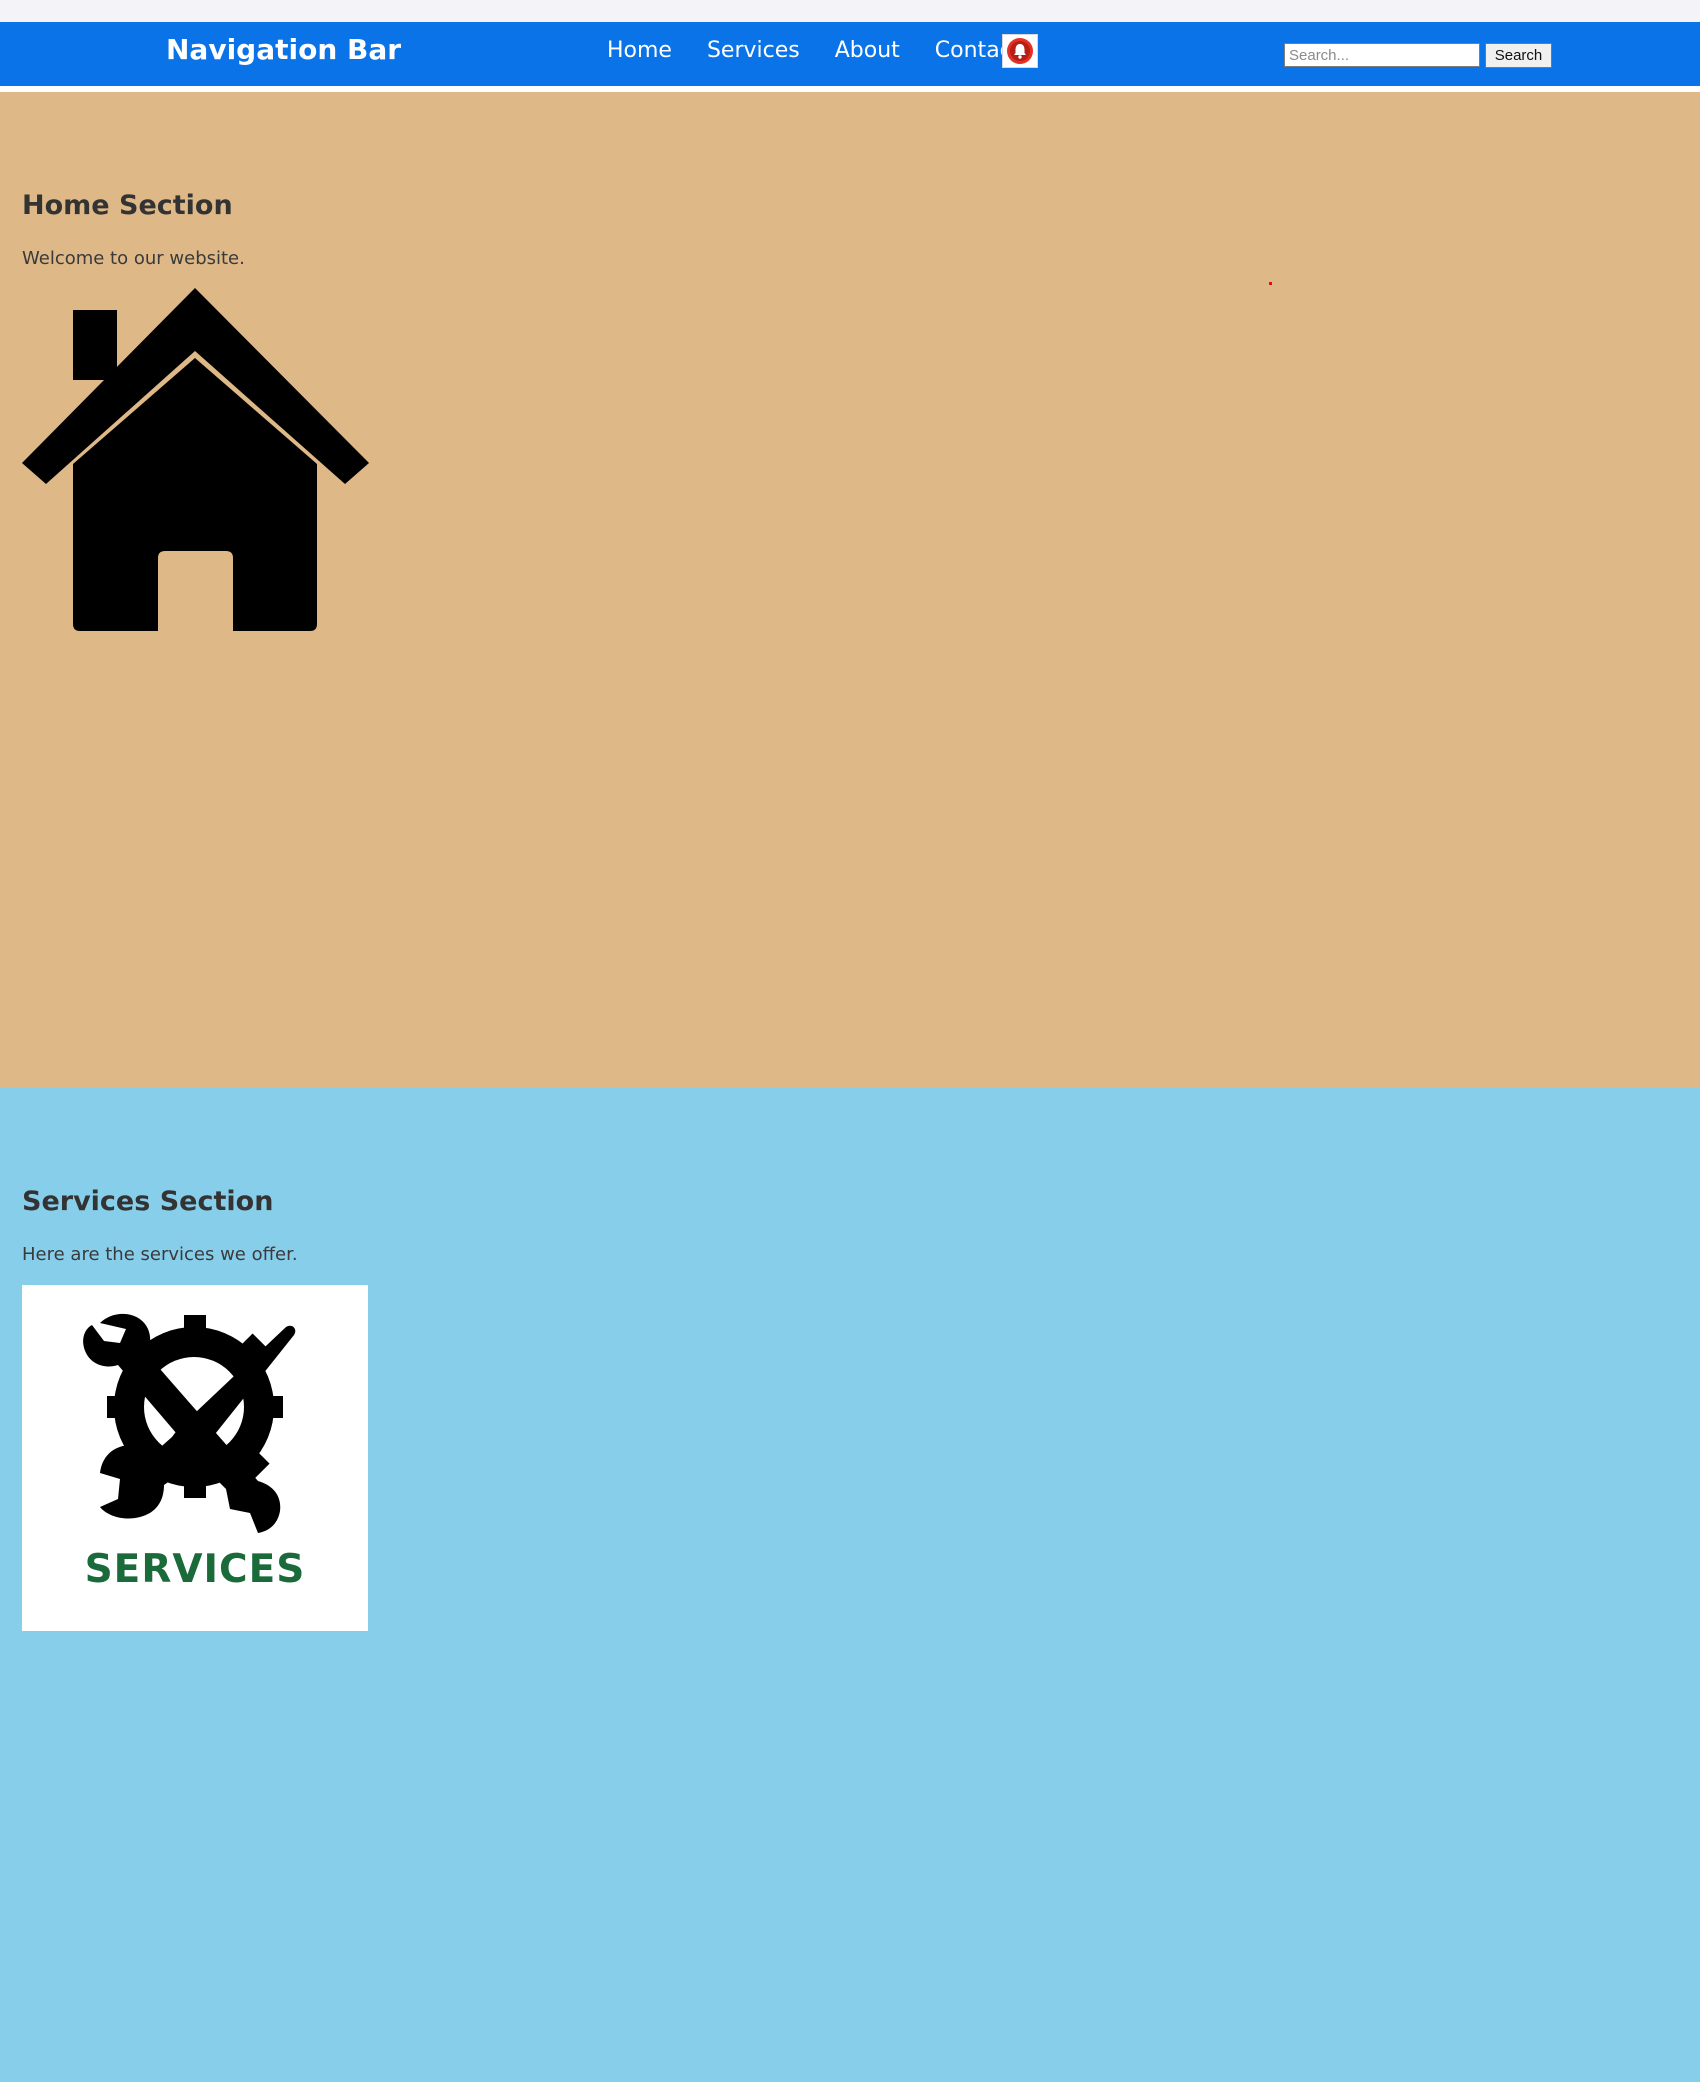 This screenshot has height=2082, width=1700. Describe the element at coordinates (867, 51) in the screenshot. I see `nav-link-about: About` at that location.